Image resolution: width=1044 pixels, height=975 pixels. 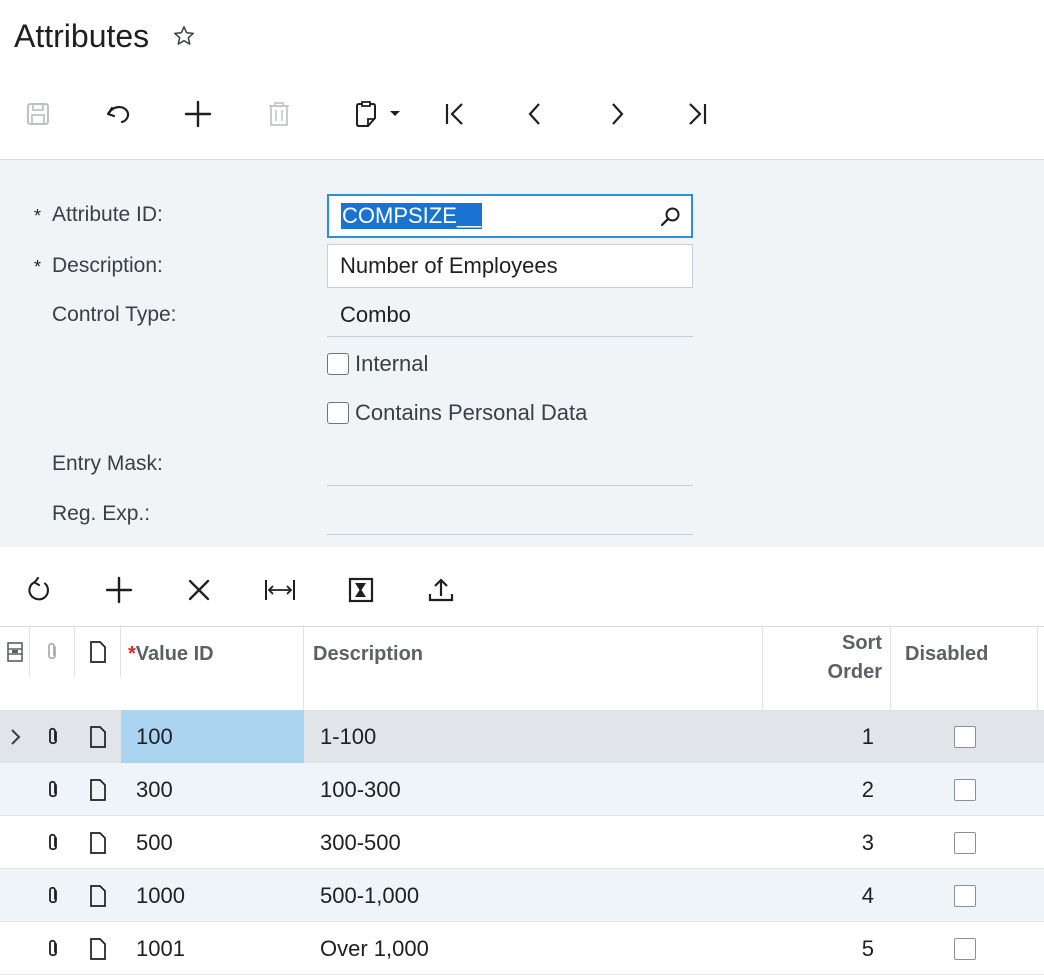 I want to click on excel-icon, so click(x=361, y=590).